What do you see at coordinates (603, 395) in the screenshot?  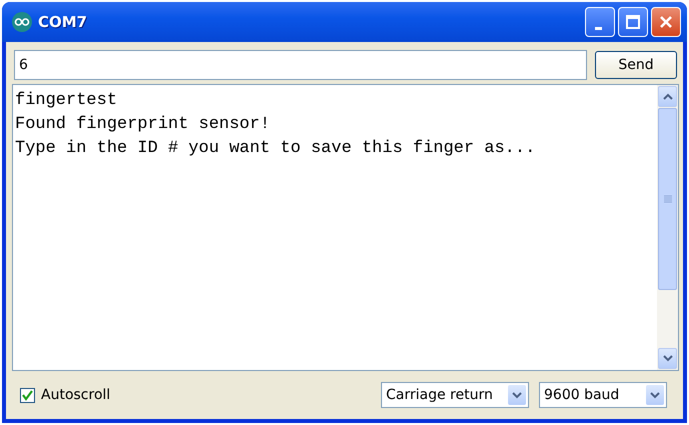 I see `baud-rate-dropdown: 9600 baud` at bounding box center [603, 395].